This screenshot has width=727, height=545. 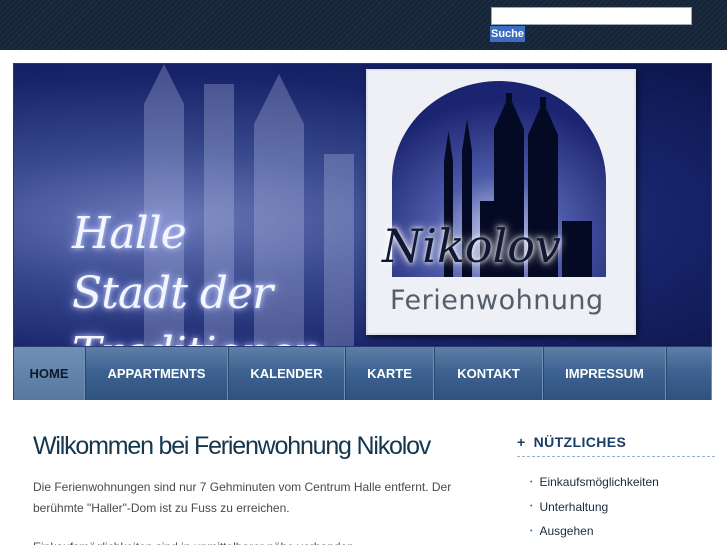 I want to click on tagline-line: Stadt der, so click(x=172, y=293).